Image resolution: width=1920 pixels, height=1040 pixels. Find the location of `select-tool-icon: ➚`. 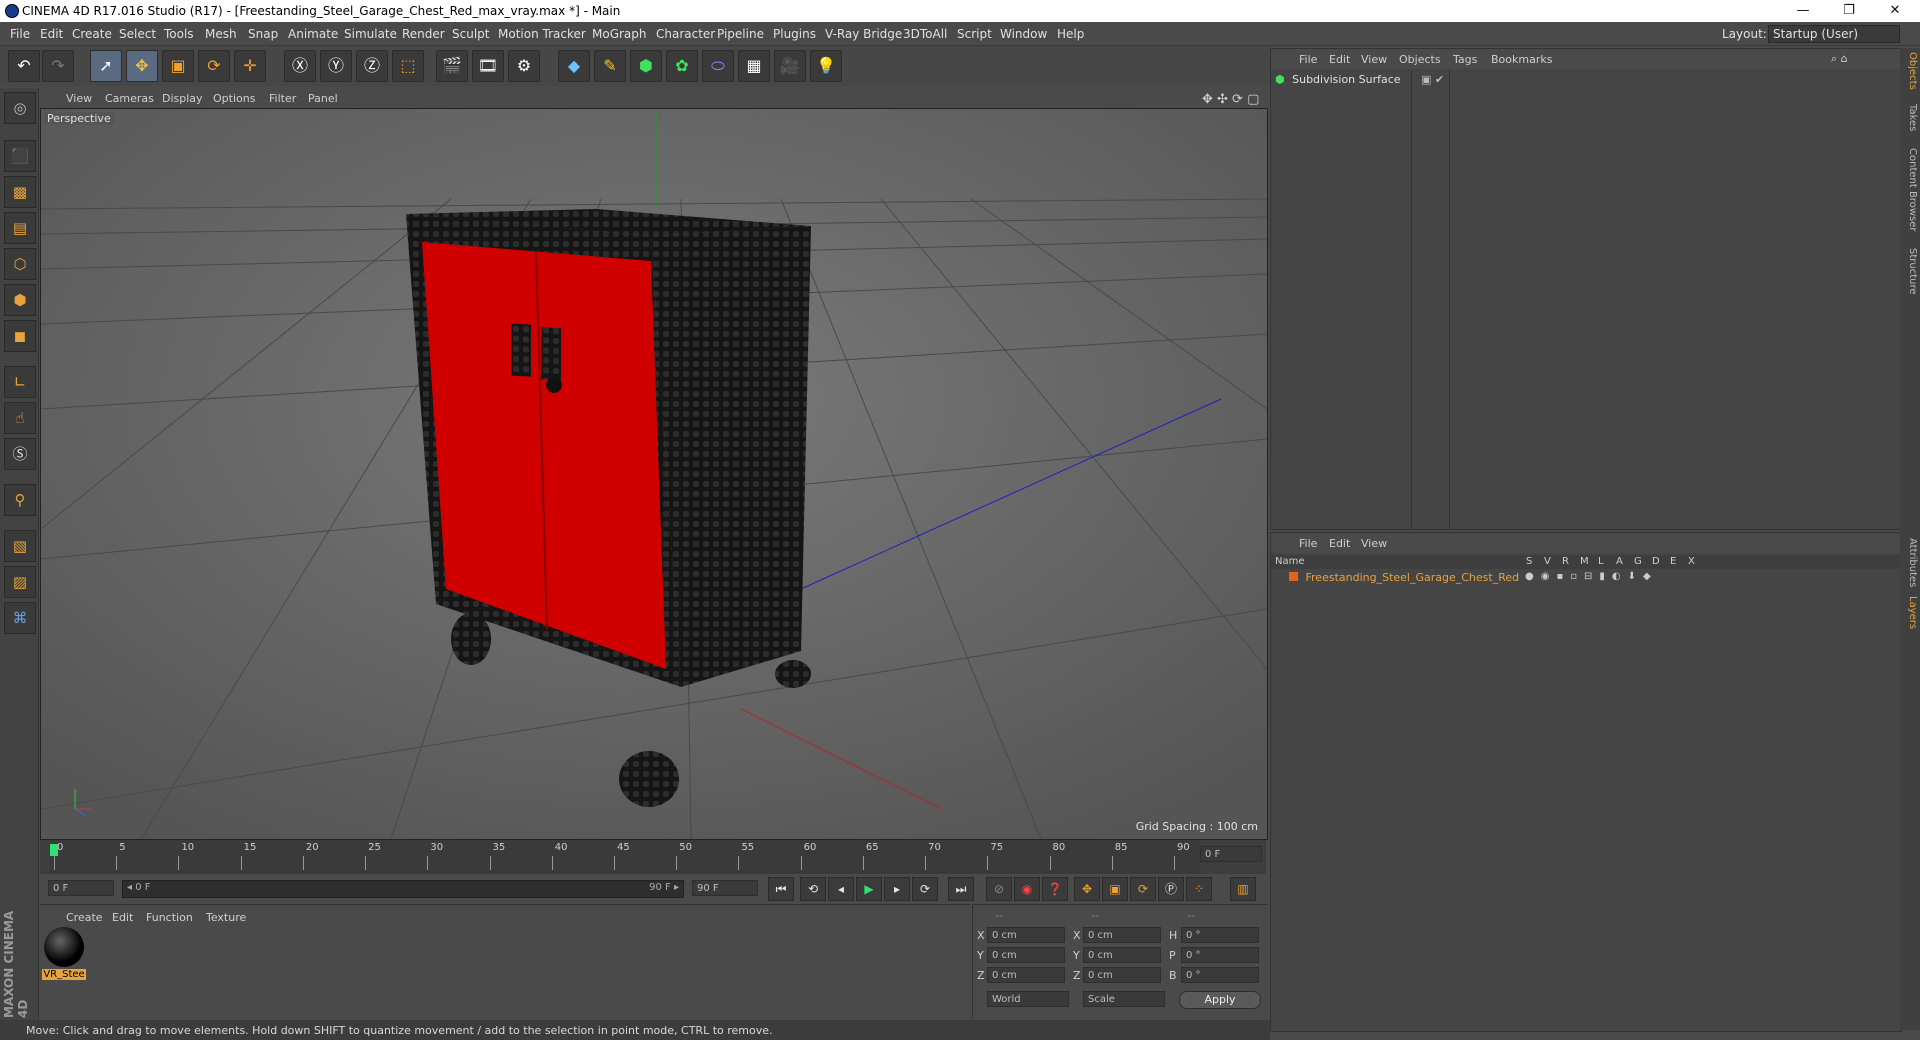

select-tool-icon: ➚ is located at coordinates (106, 66).